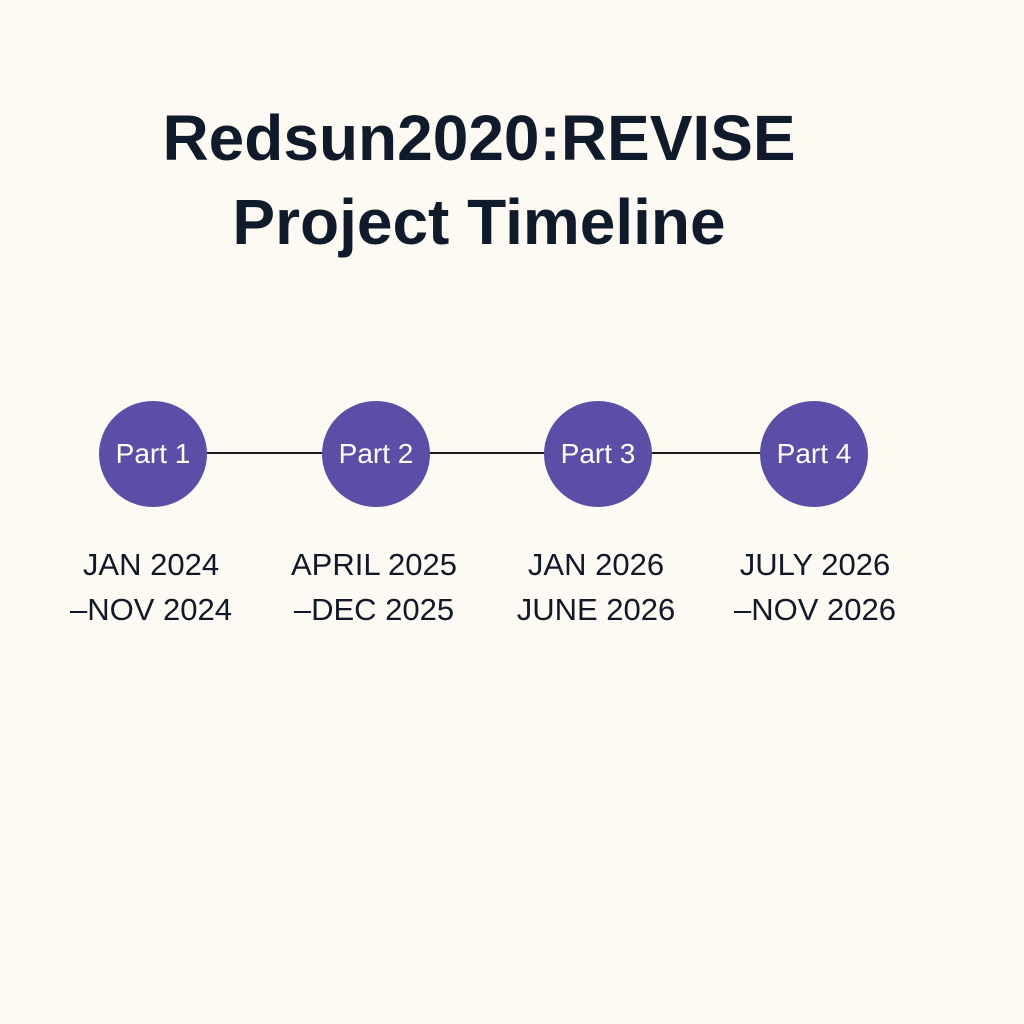 The width and height of the screenshot is (1024, 1024). Describe the element at coordinates (479, 222) in the screenshot. I see `title-line-2: Project Timeline` at that location.